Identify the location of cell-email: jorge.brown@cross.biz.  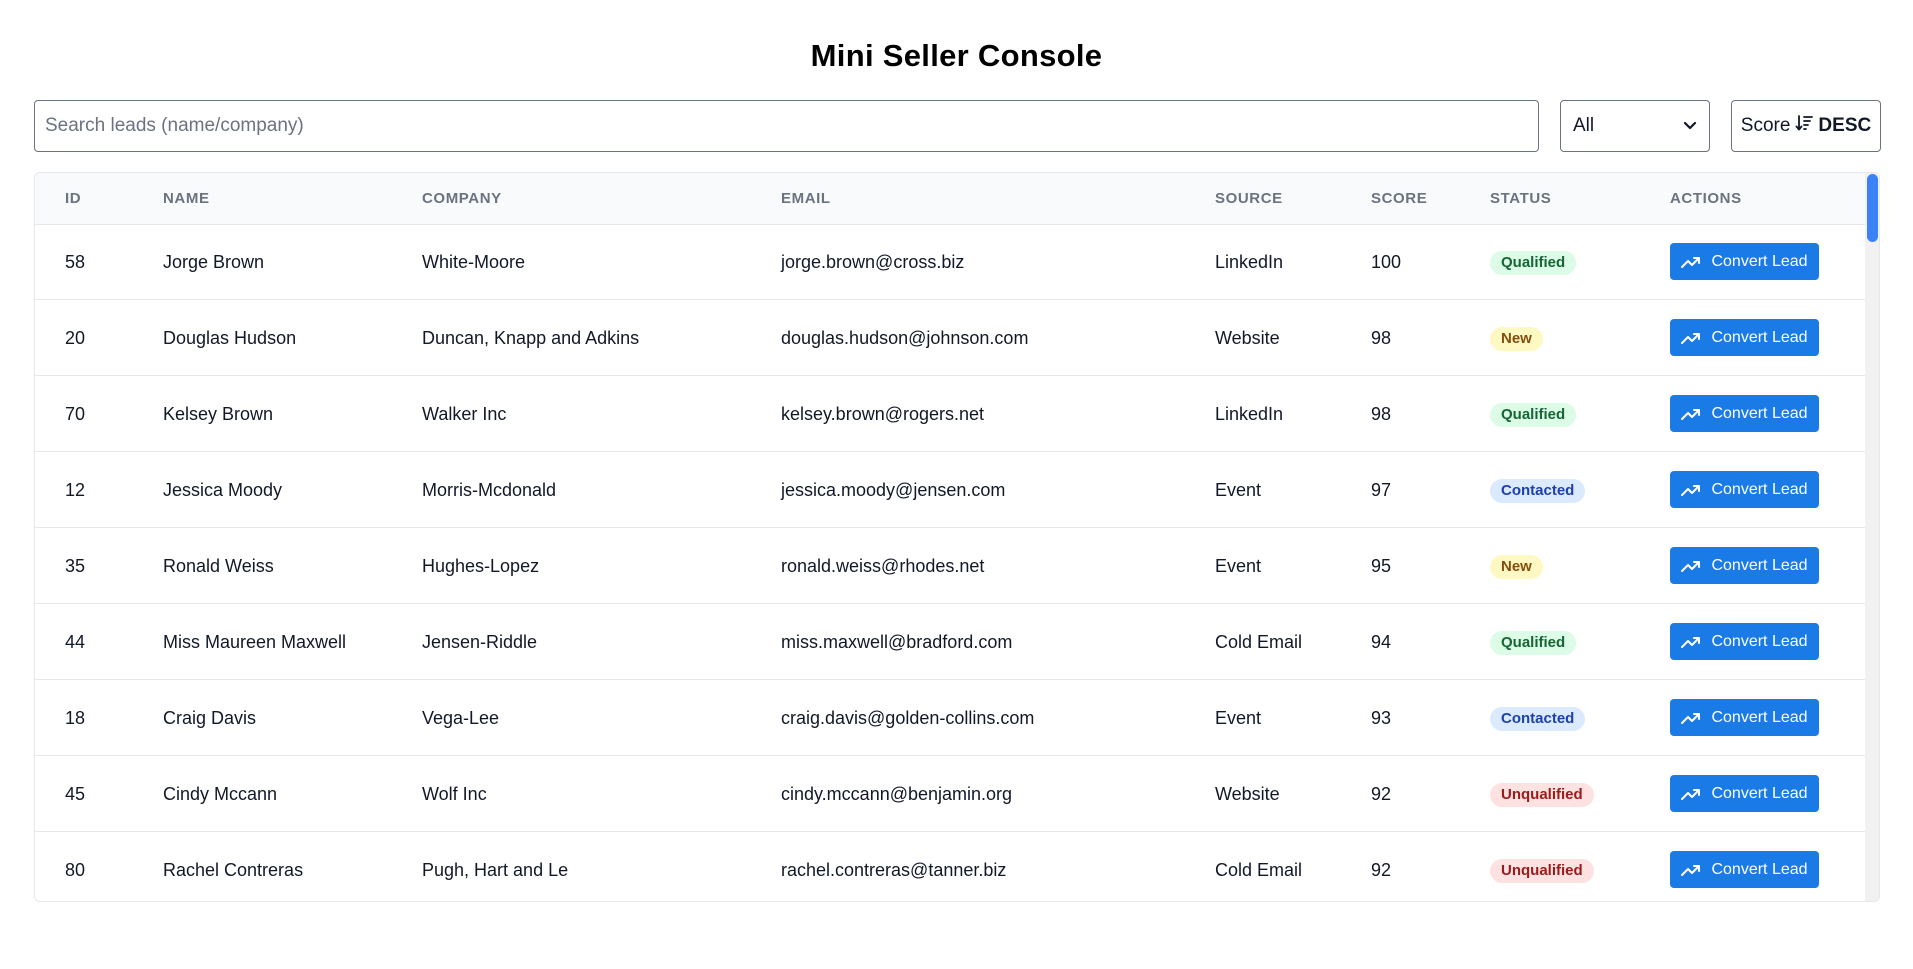
(873, 262).